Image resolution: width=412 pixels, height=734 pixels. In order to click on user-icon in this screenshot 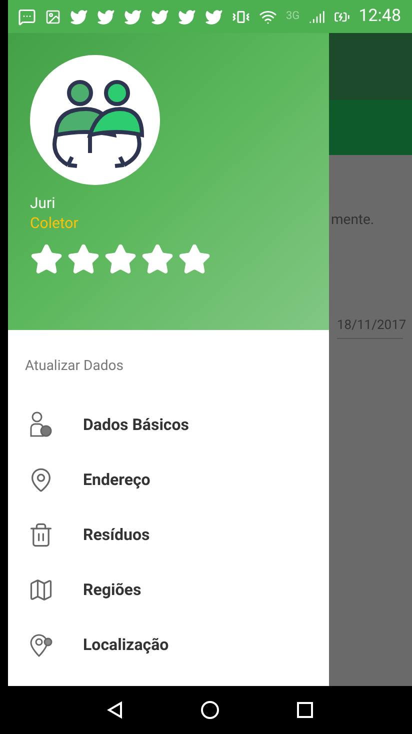, I will do `click(41, 424)`.